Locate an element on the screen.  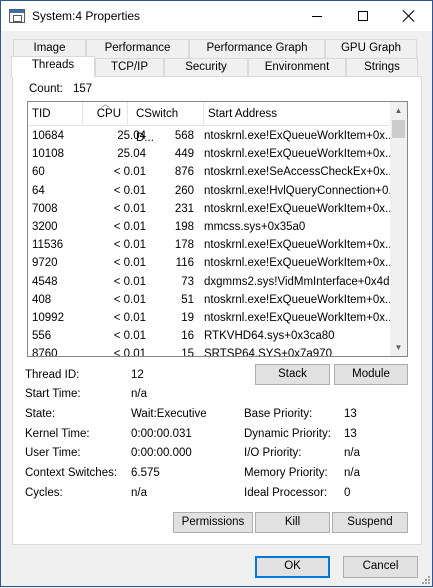
ideal-processor-label: Ideal Processor: is located at coordinates (286, 493).